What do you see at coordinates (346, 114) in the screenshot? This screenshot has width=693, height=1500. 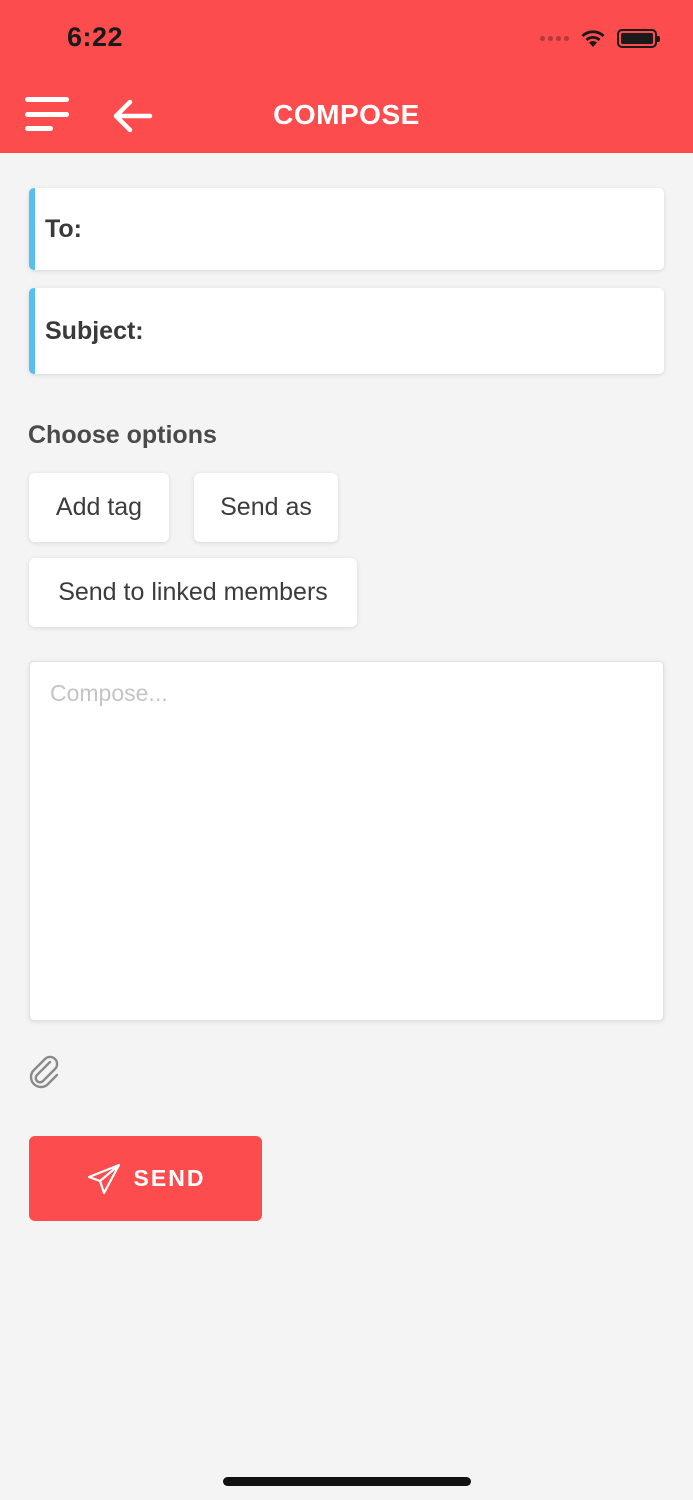 I see `page-title: COMPOSE` at bounding box center [346, 114].